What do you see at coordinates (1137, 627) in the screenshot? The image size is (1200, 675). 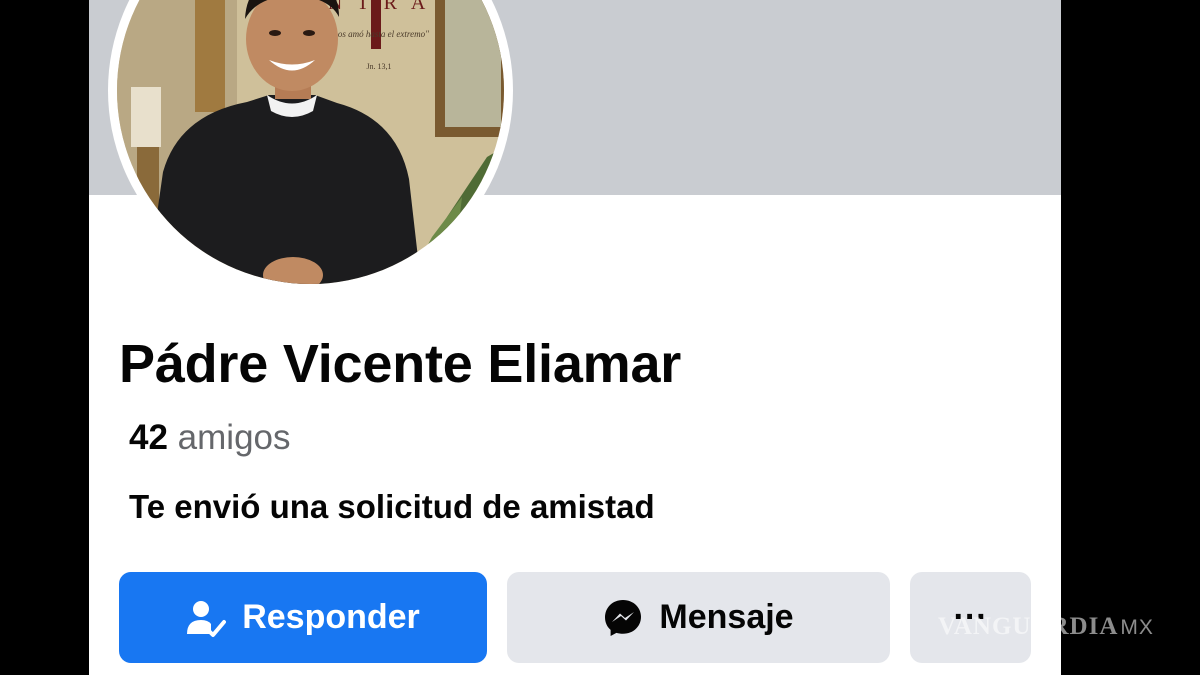 I see `watermark-suffix: MX` at bounding box center [1137, 627].